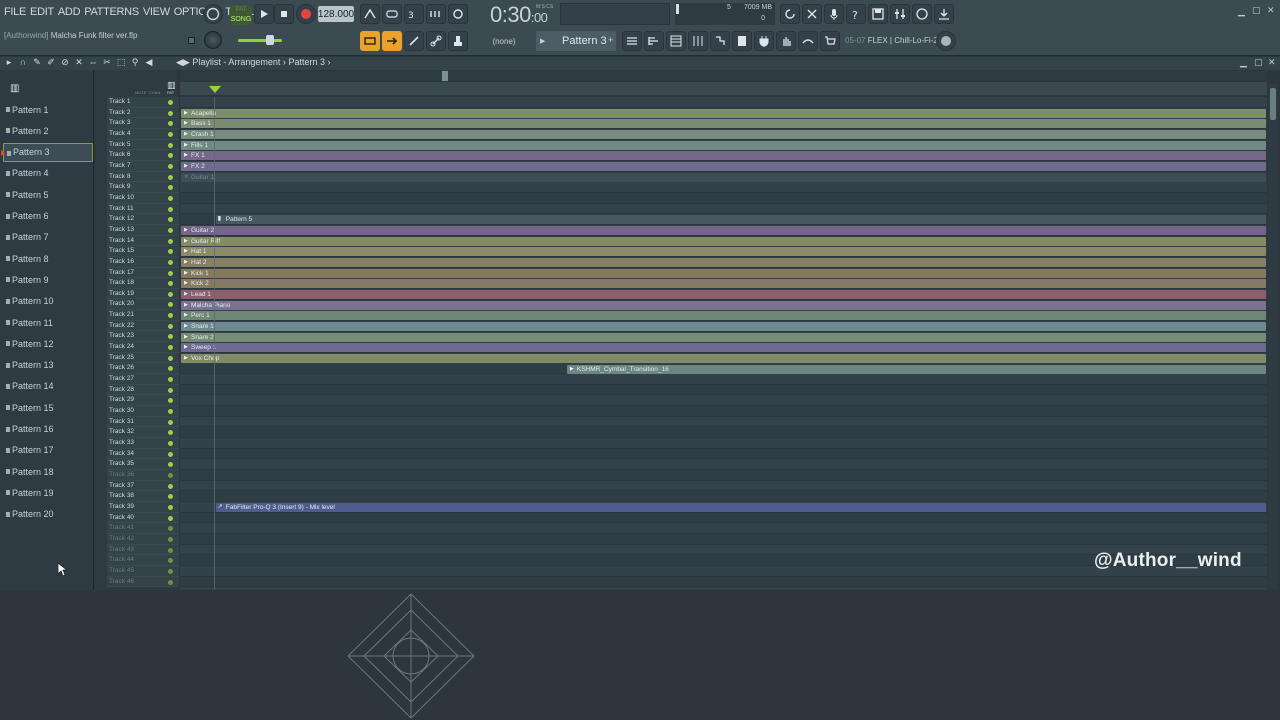 The width and height of the screenshot is (1280, 720). Describe the element at coordinates (215, 89) in the screenshot. I see `playhead-marker` at that location.